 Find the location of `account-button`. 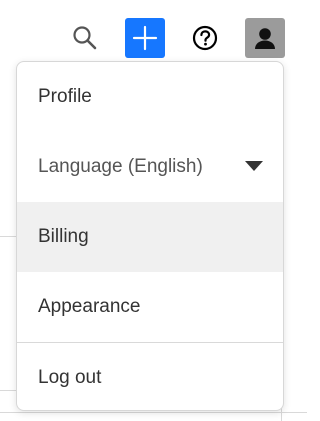

account-button is located at coordinates (265, 38).